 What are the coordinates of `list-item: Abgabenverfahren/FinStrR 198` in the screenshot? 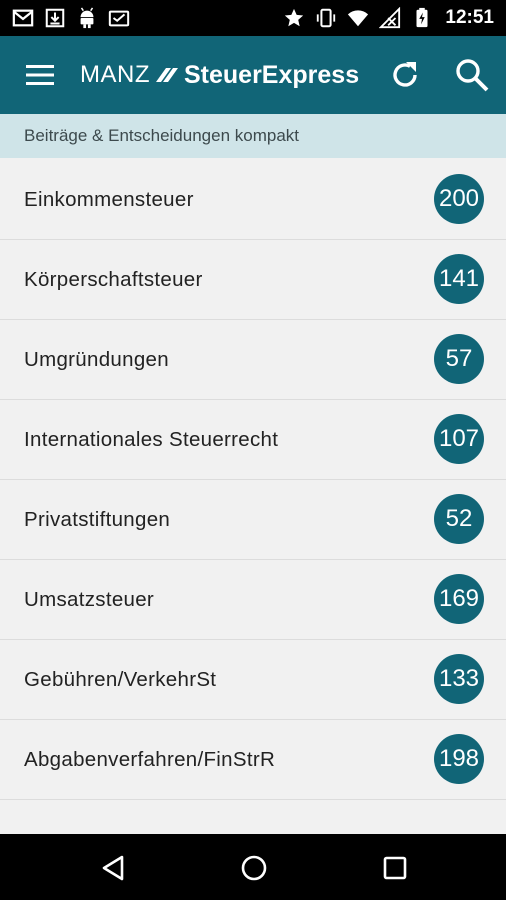 It's located at (253, 760).